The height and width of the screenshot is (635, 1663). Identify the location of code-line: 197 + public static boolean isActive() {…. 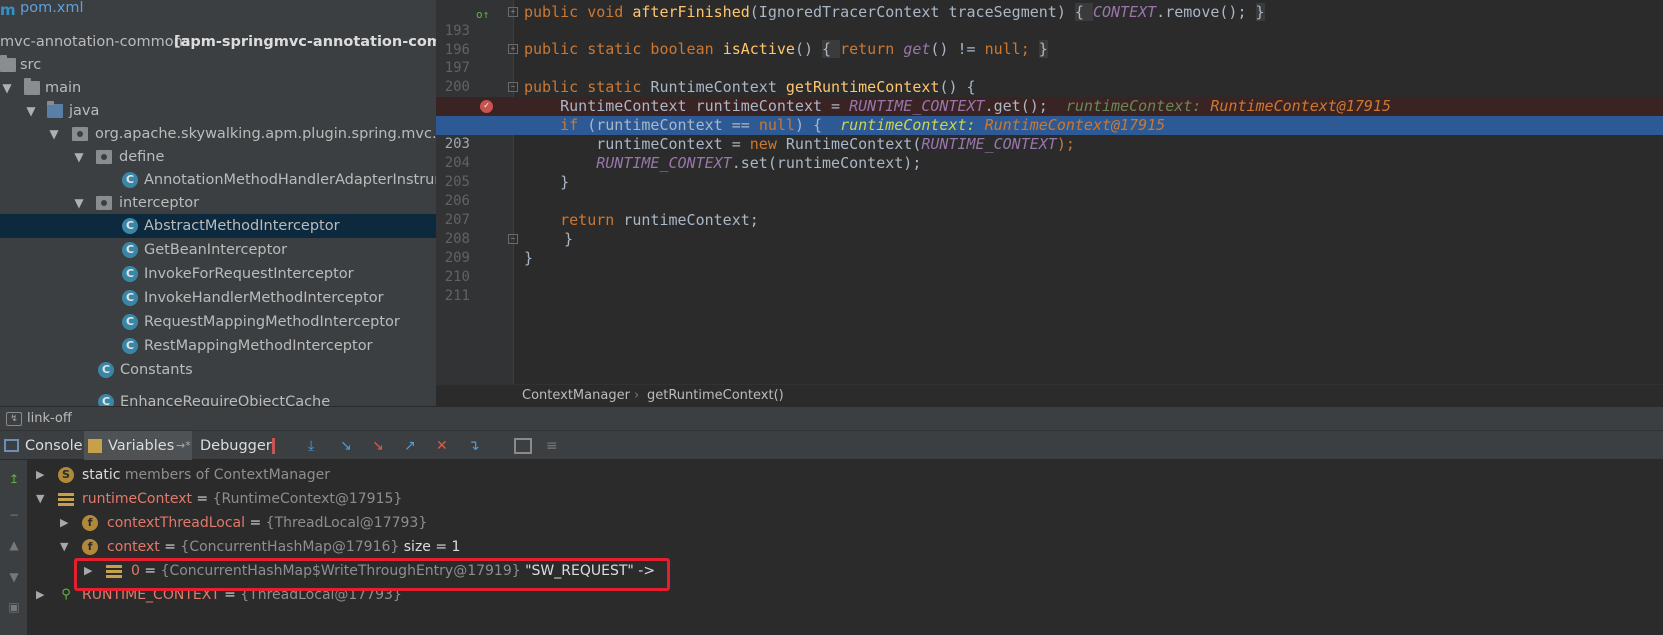
(1049, 58).